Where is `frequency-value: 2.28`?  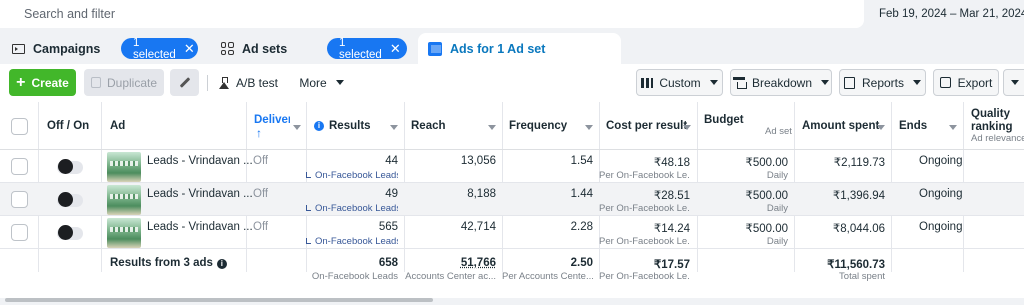 frequency-value: 2.28 is located at coordinates (581, 227).